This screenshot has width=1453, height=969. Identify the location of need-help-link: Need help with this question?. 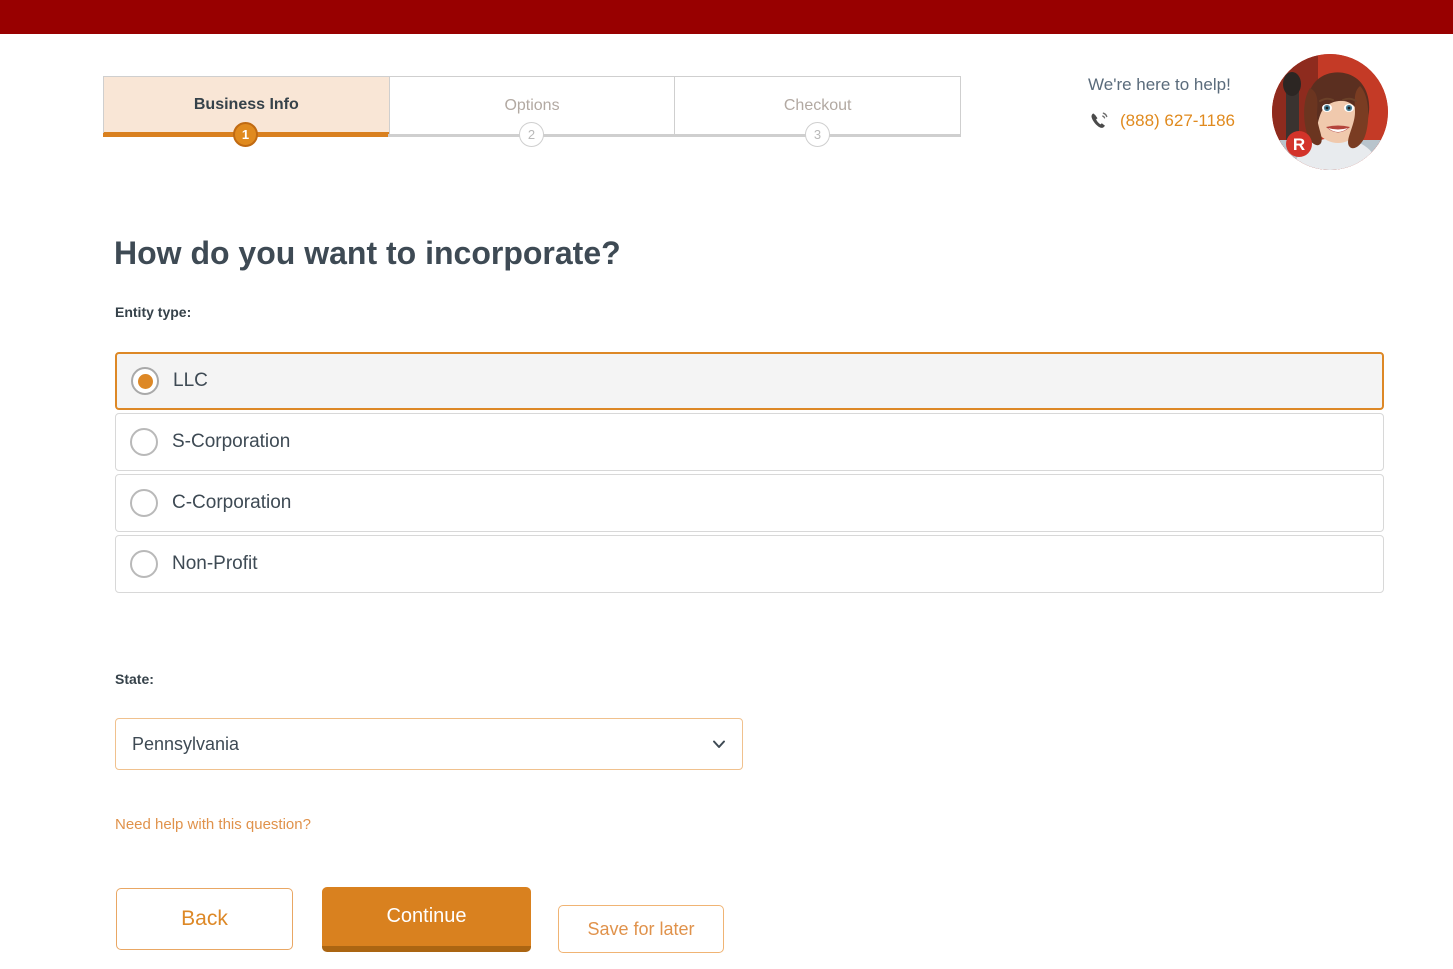
(213, 824).